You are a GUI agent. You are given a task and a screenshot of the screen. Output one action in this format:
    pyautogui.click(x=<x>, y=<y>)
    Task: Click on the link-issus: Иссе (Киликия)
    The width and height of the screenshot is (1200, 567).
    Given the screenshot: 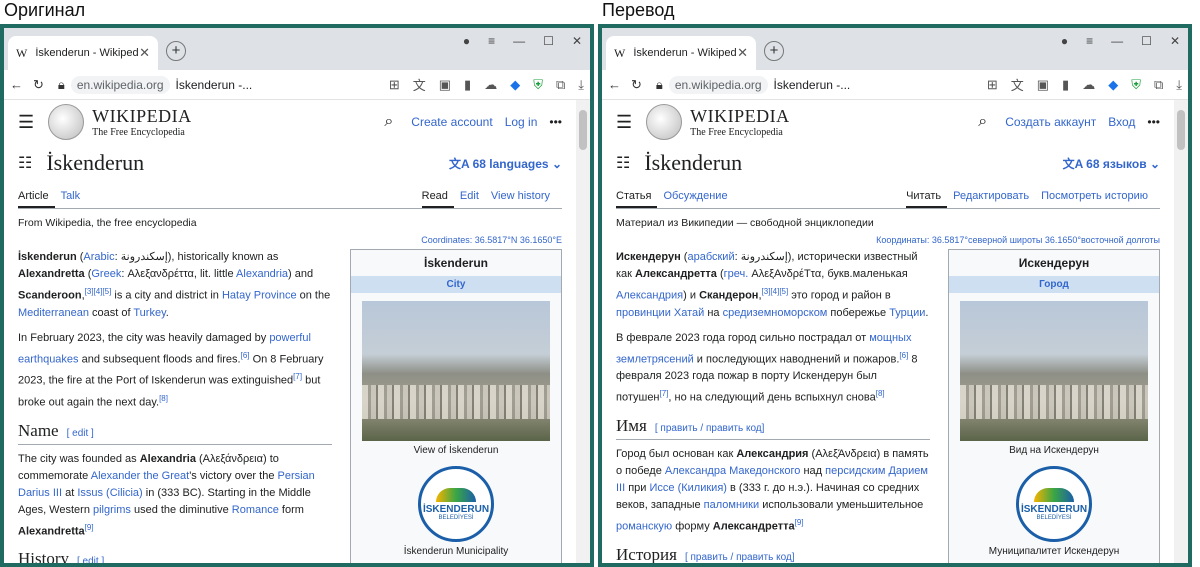 What is the action you would take?
    pyautogui.click(x=688, y=488)
    